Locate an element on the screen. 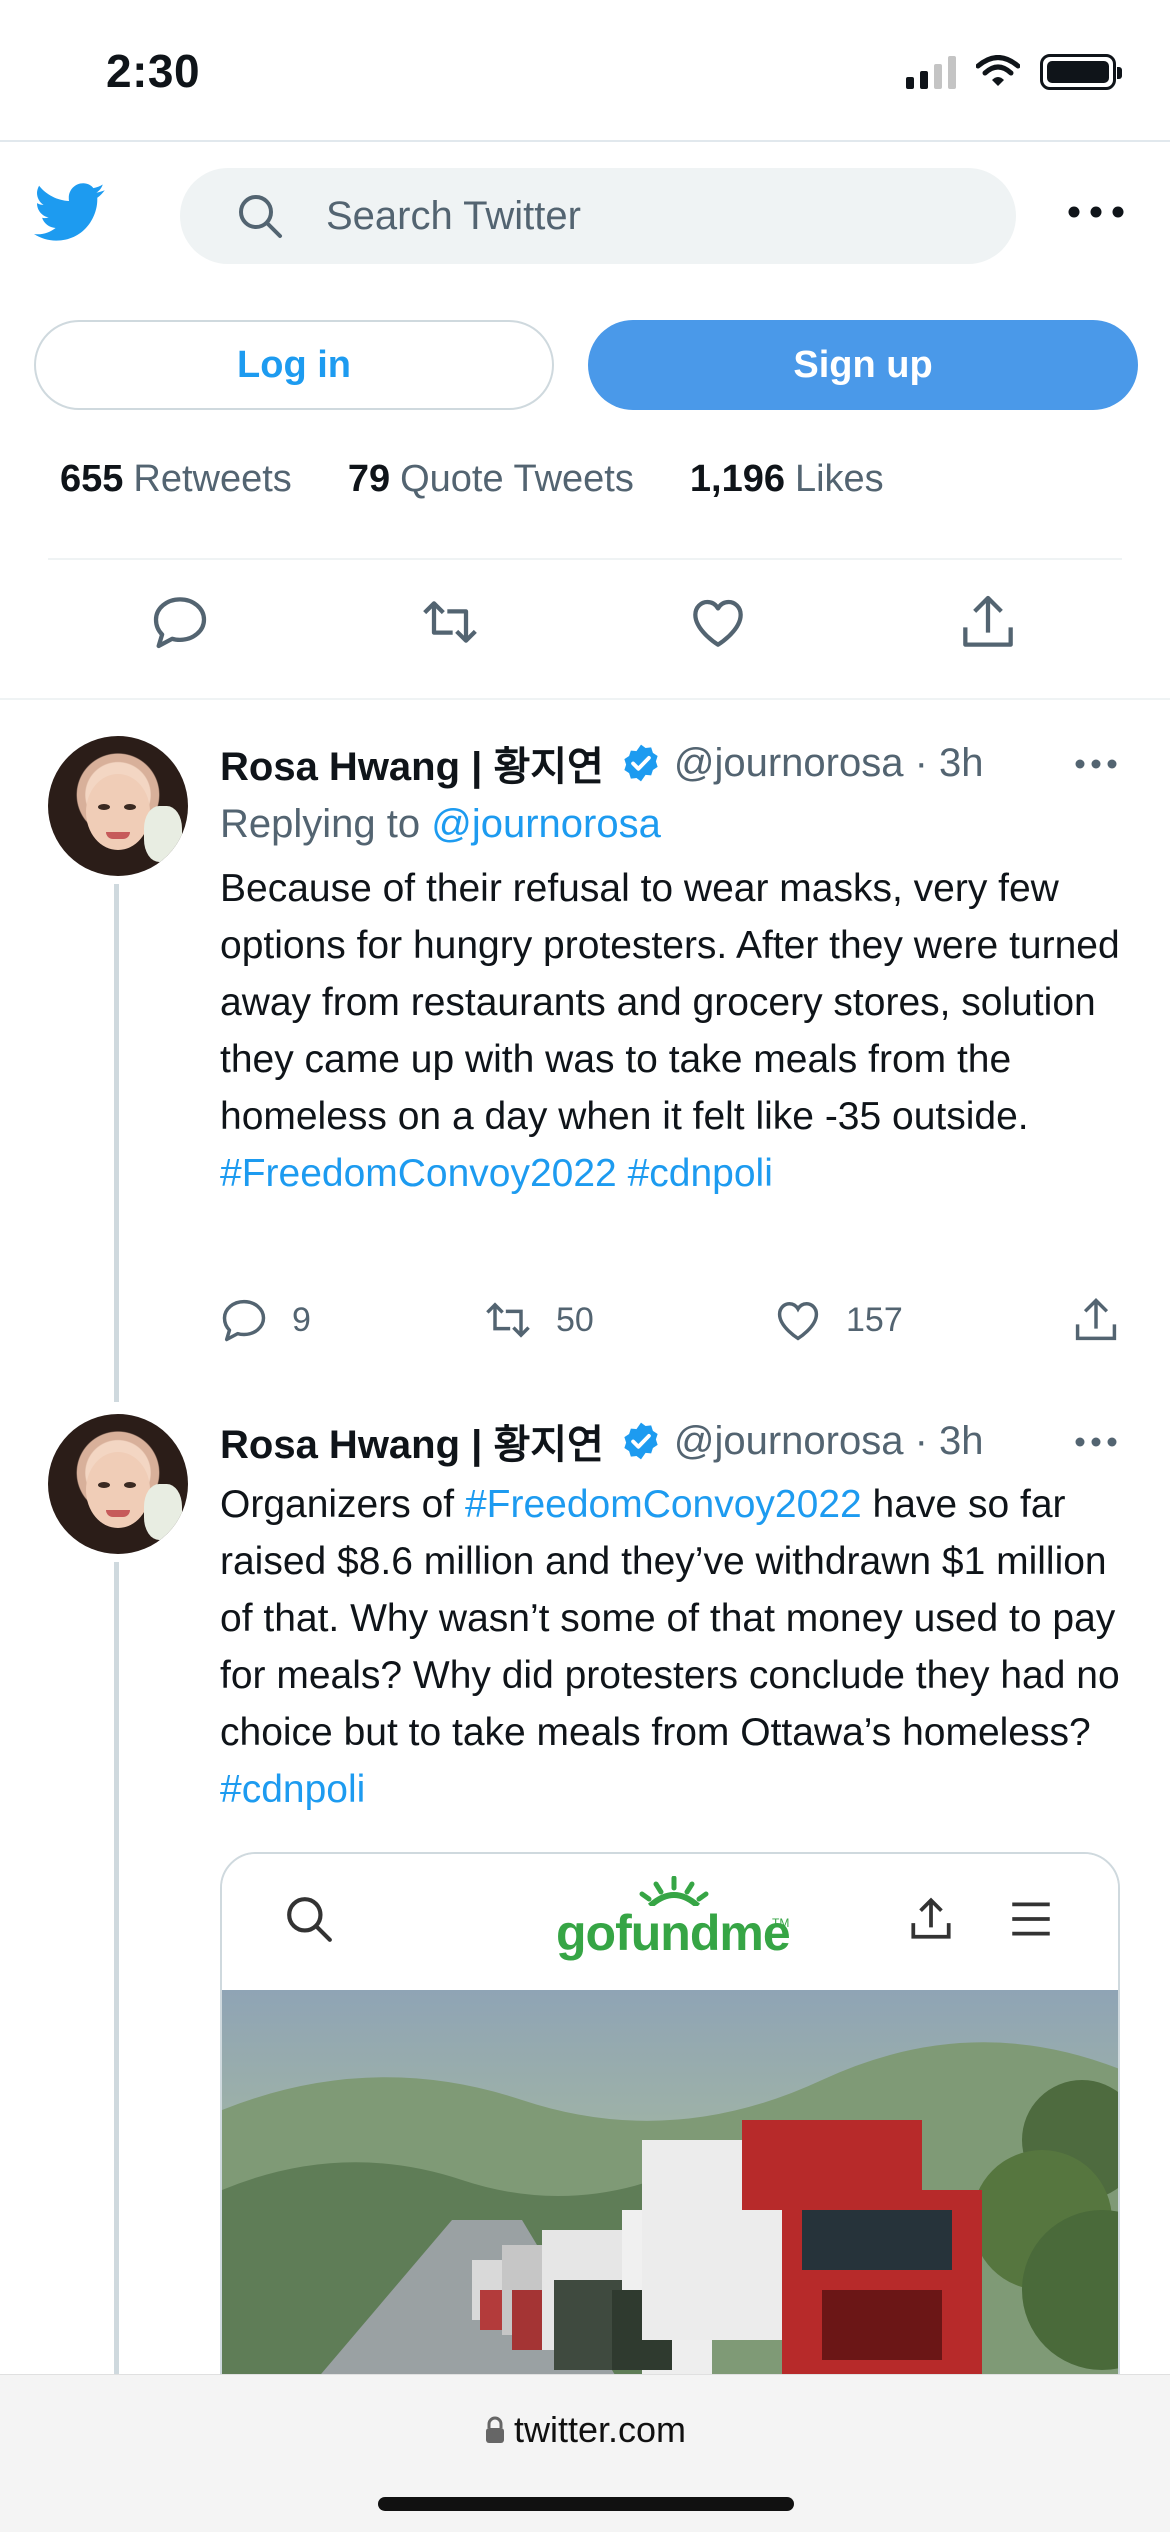  trucks-photo is located at coordinates (670, 2200).